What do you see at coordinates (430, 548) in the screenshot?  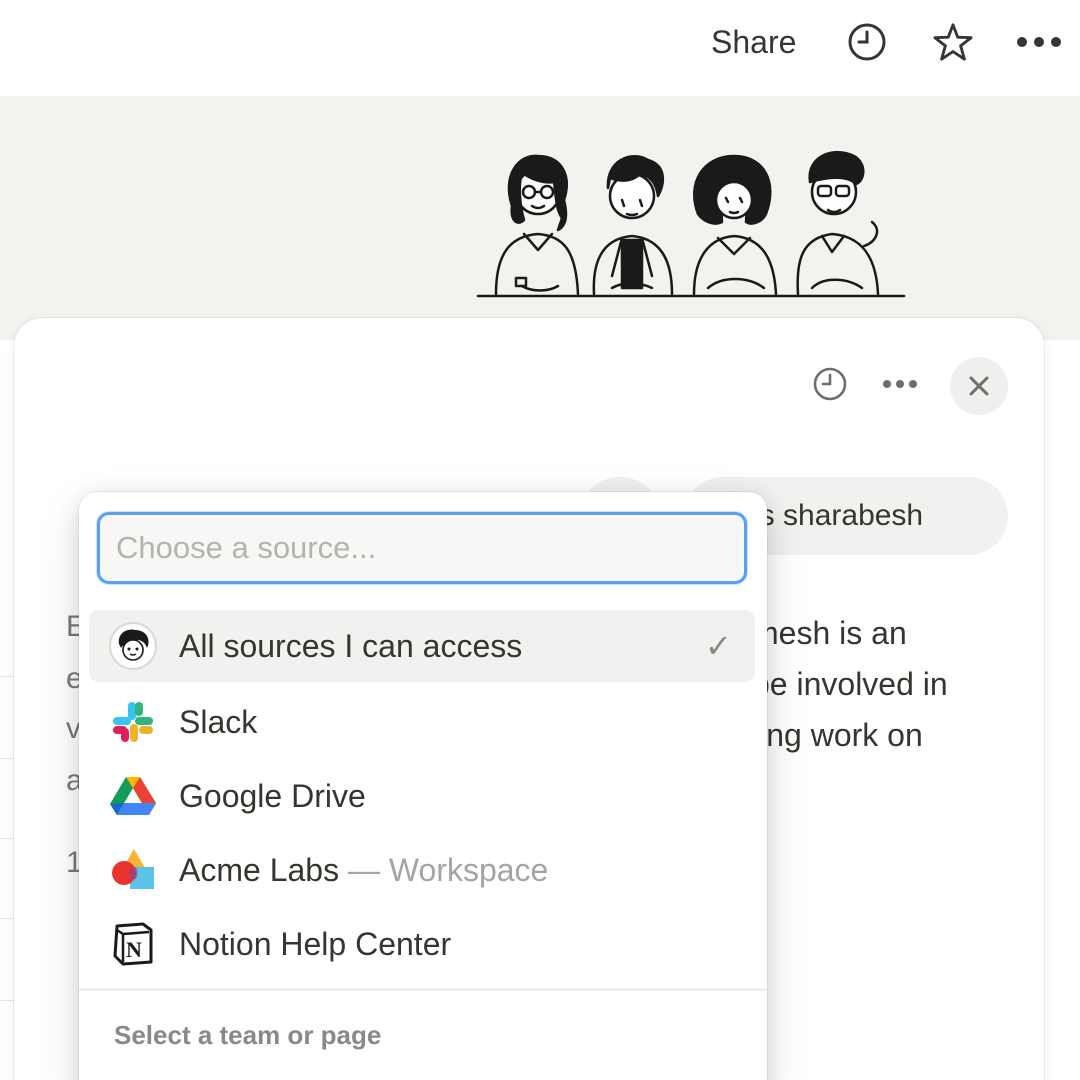 I see `source-search-input` at bounding box center [430, 548].